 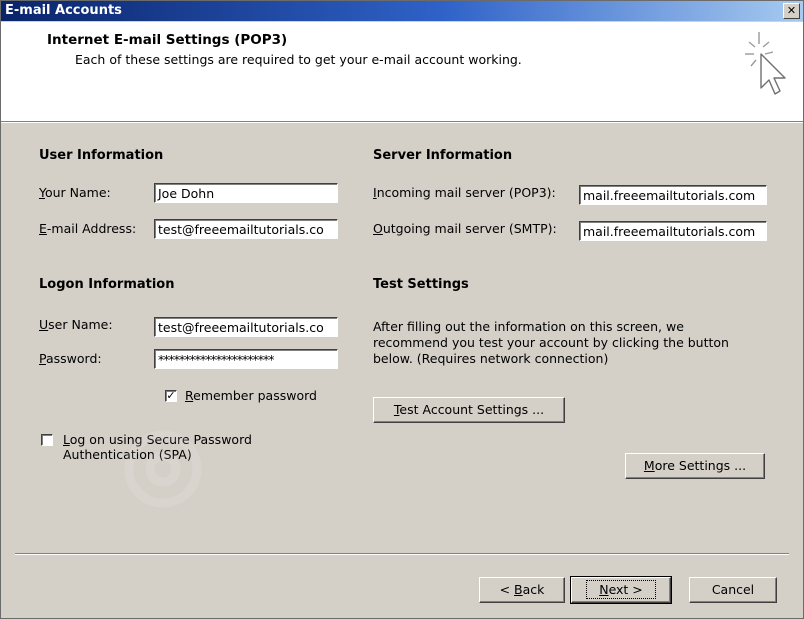 I want to click on your-name-field: Joe Dohn, so click(x=246, y=193).